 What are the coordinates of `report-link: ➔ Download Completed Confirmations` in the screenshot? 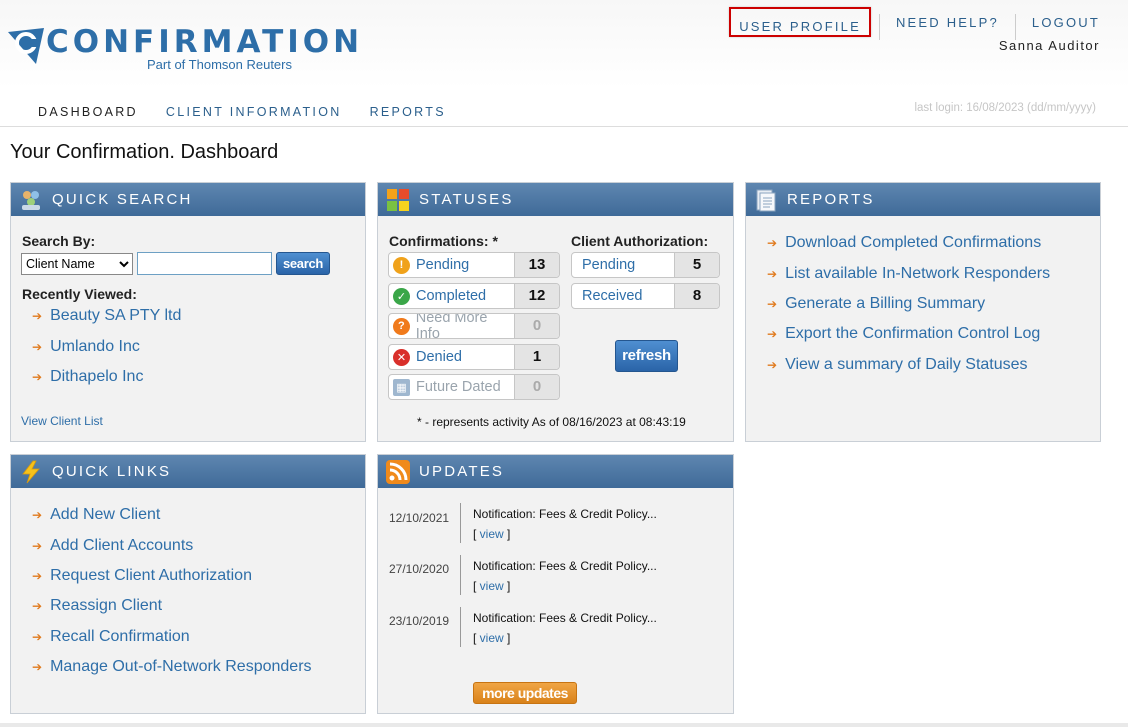 It's located at (904, 243).